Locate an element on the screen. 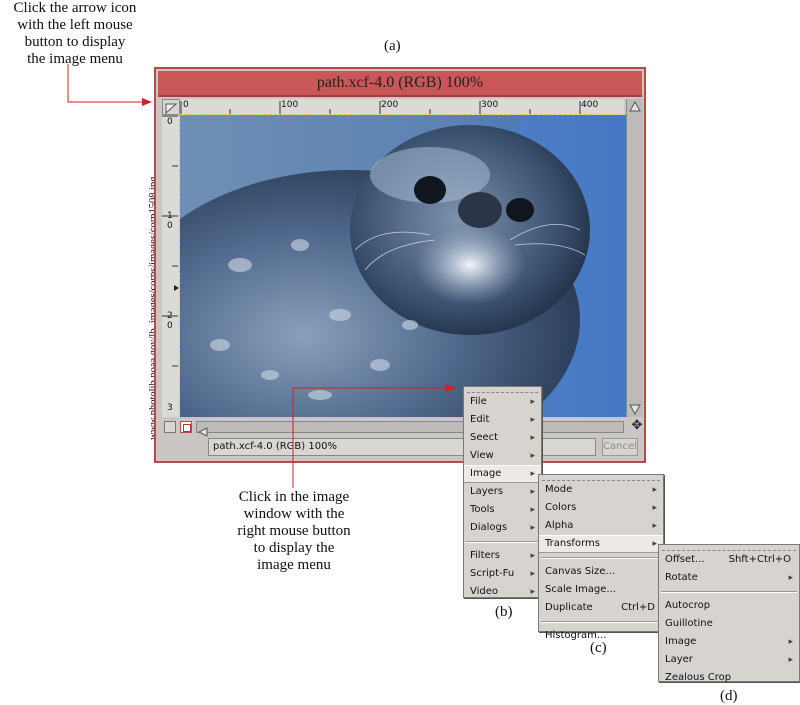 Image resolution: width=800 pixels, height=705 pixels. menu-item-rotate: Rotate ▸ is located at coordinates (729, 578).